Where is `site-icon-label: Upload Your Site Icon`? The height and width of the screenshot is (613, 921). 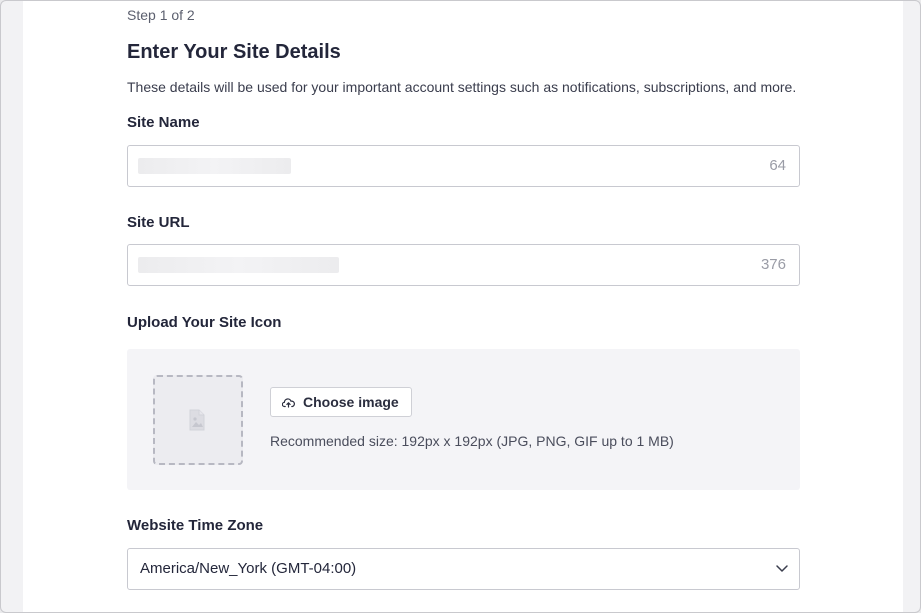 site-icon-label: Upload Your Site Icon is located at coordinates (204, 322).